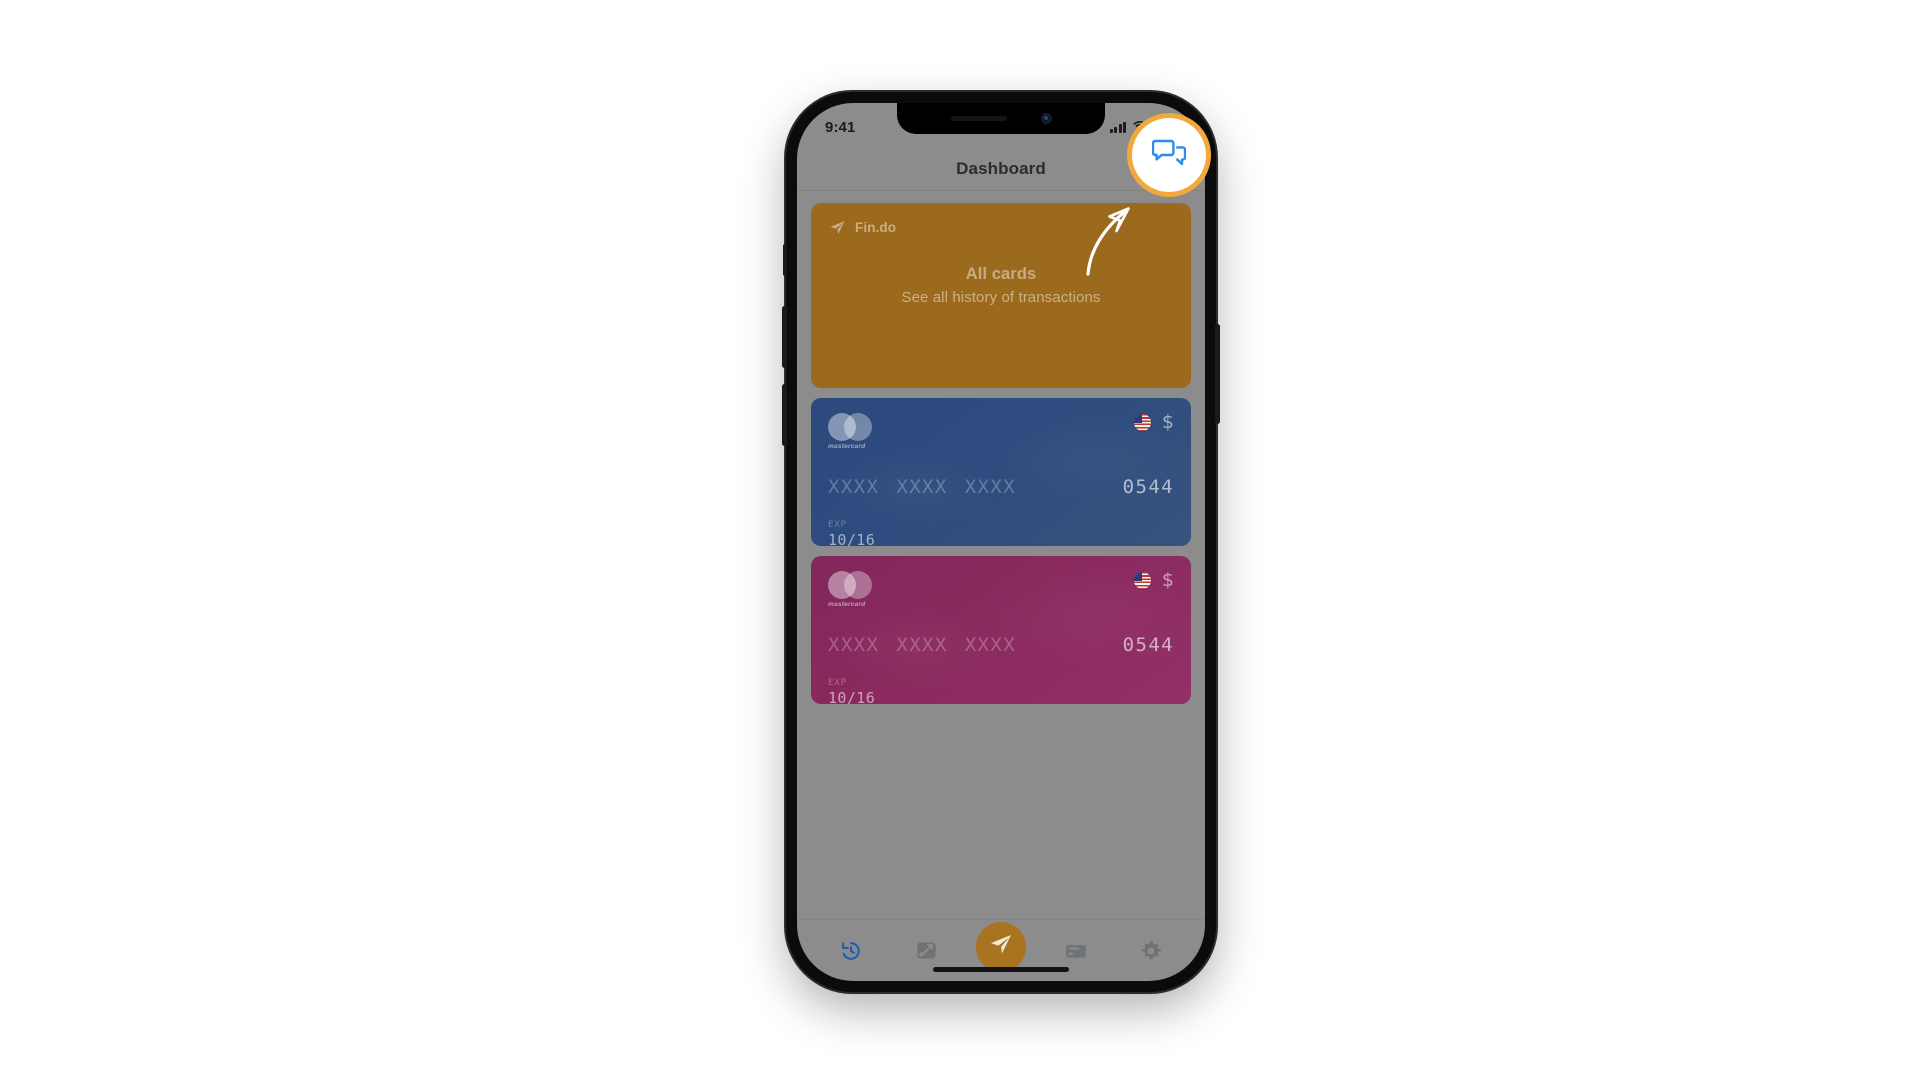  Describe the element at coordinates (784, 337) in the screenshot. I see `volume-up-button` at that location.